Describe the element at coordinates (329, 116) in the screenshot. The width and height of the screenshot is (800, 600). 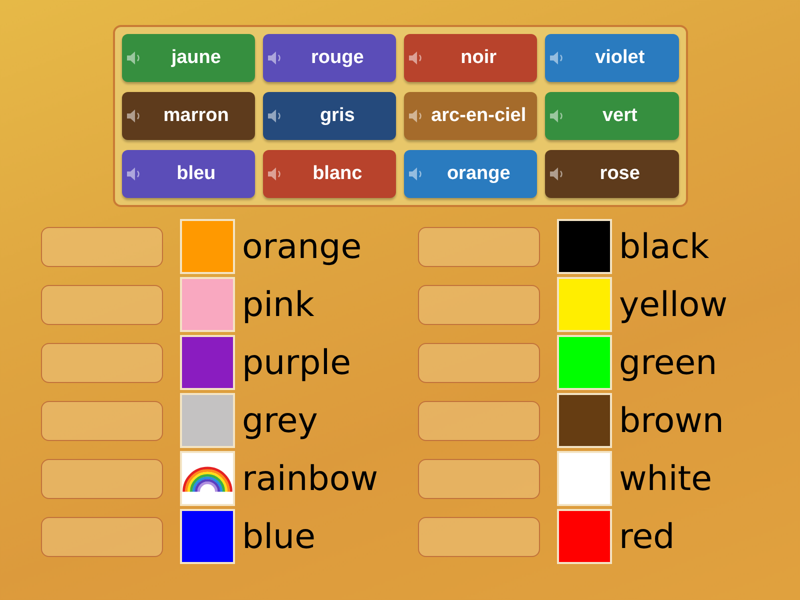
I see `word-tile: gris` at that location.